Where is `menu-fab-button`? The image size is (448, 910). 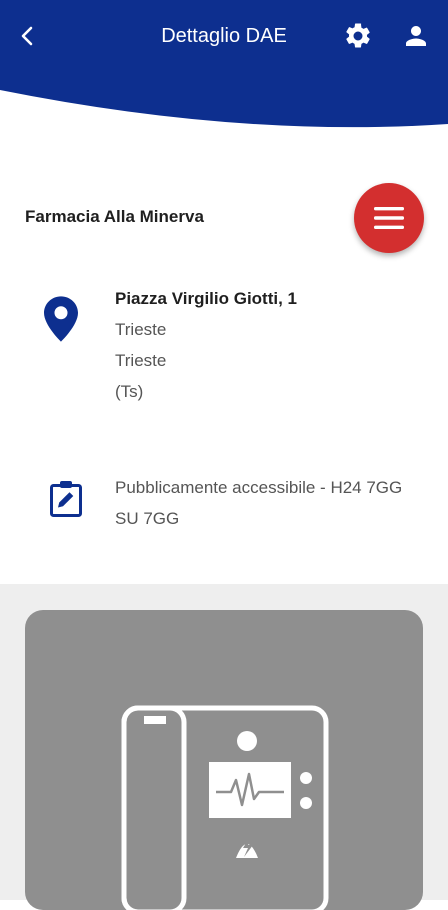
menu-fab-button is located at coordinates (389, 218).